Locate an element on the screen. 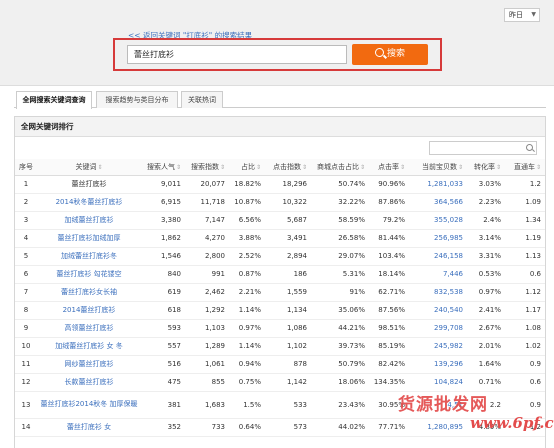  rank-cell: 4 is located at coordinates (26, 238).